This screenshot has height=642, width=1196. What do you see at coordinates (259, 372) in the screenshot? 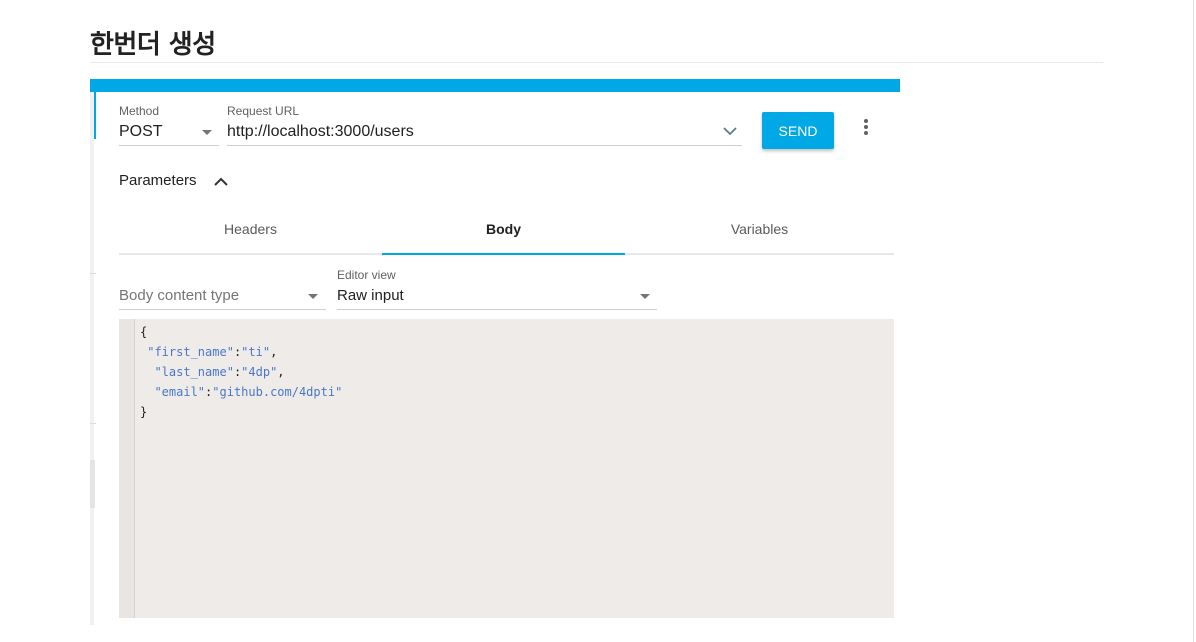
I see `json-value: "4dp"` at bounding box center [259, 372].